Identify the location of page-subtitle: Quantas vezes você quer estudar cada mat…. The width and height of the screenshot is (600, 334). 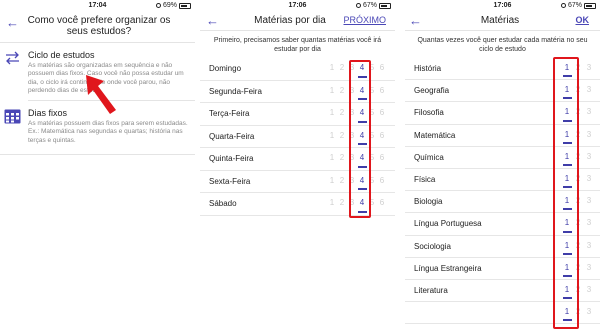
(502, 45).